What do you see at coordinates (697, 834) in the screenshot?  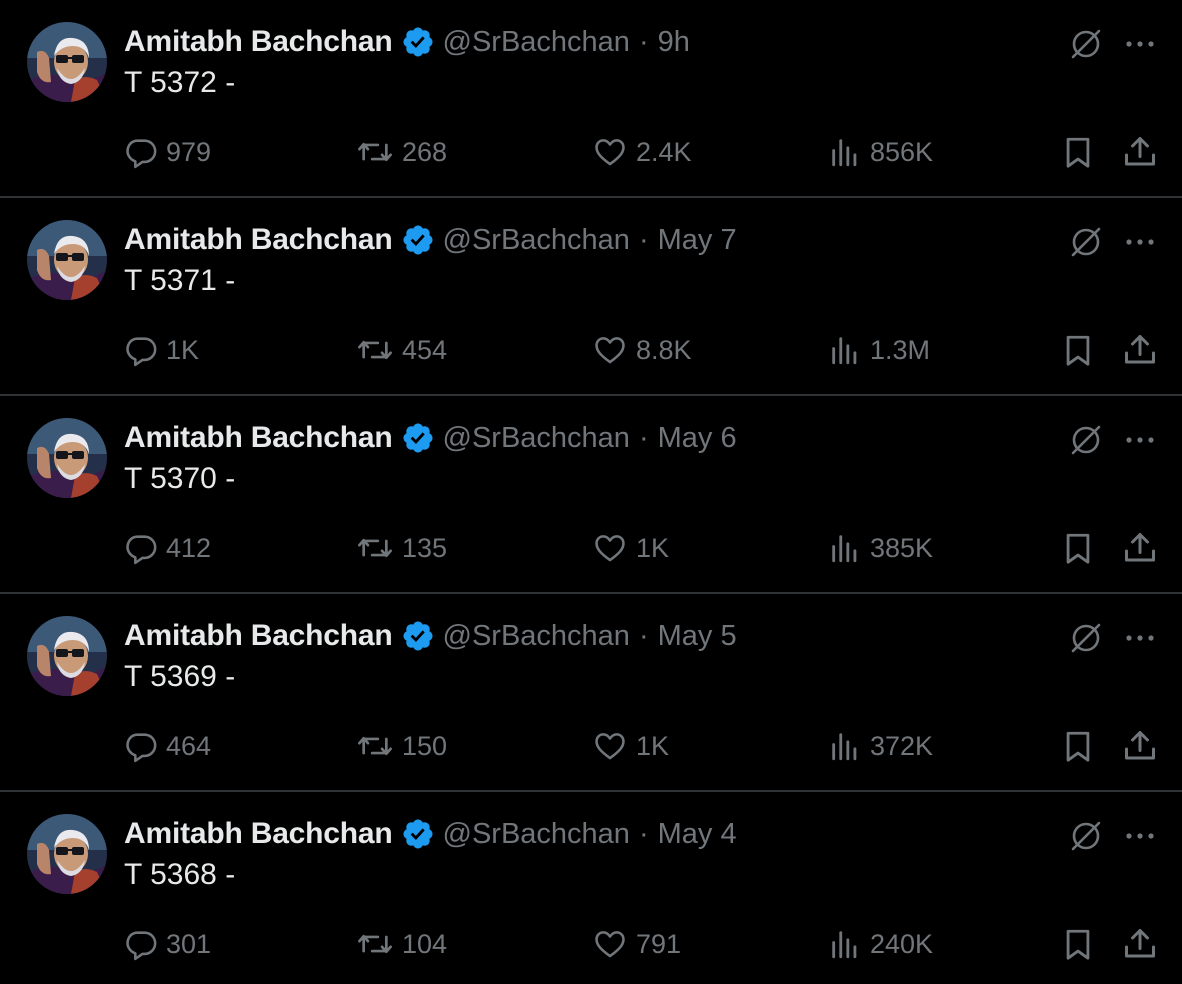 I see `timestamp: May 4` at bounding box center [697, 834].